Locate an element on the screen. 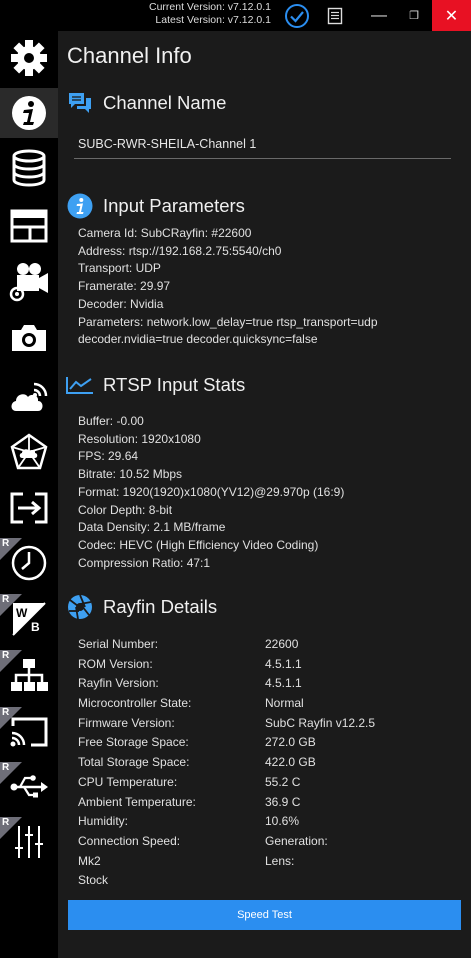 This screenshot has width=471, height=958. video-camera-gear-icon is located at coordinates (28, 282).